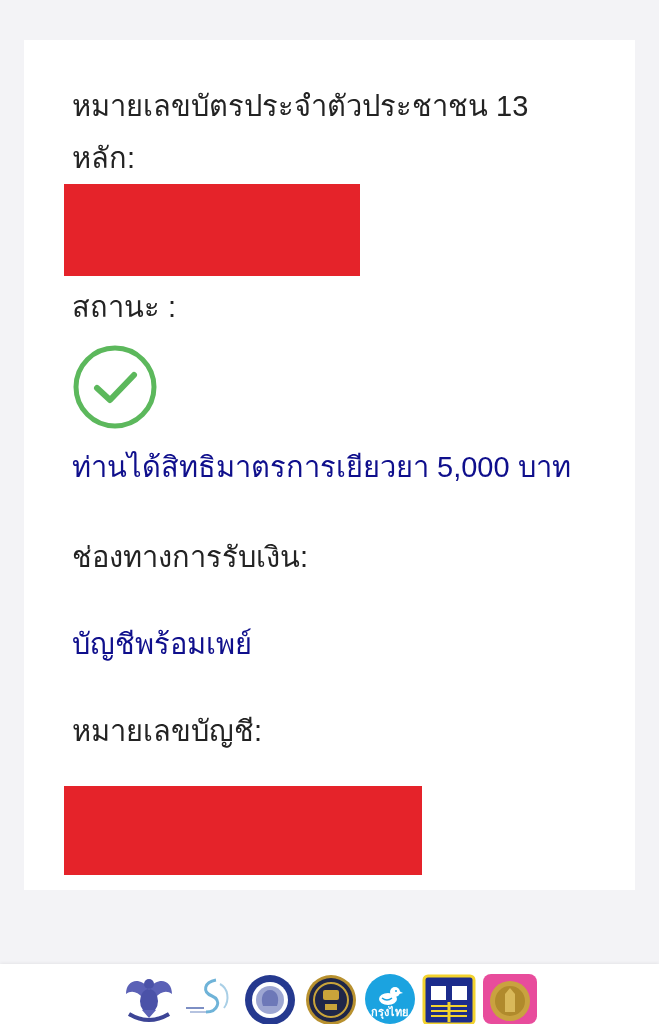 The height and width of the screenshot is (1024, 659). Describe the element at coordinates (389, 1012) in the screenshot. I see `logo-text: กรุงไทย` at that location.